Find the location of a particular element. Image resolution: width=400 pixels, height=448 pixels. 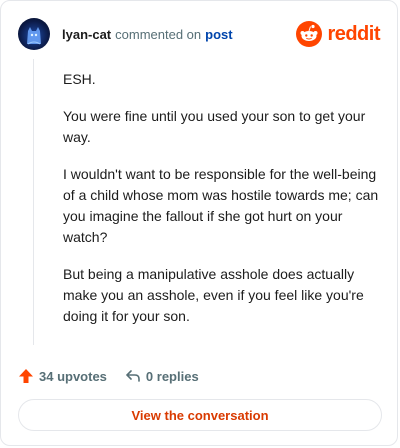

post-link: post is located at coordinates (218, 34).